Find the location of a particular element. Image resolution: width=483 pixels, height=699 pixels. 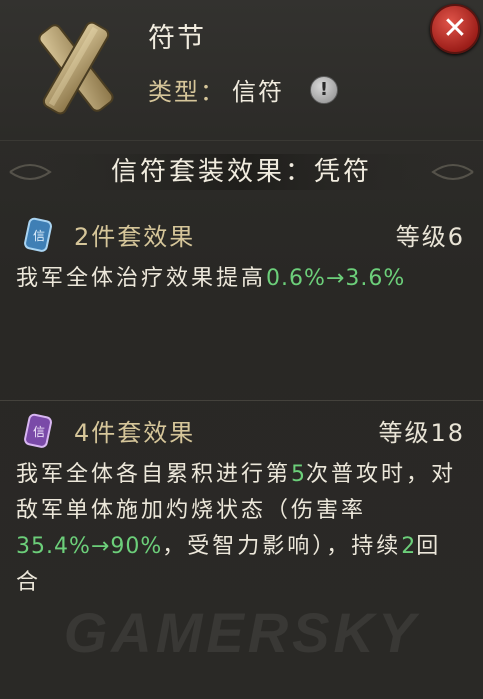

item-type-row: 类型： 信符 ! is located at coordinates (243, 89).